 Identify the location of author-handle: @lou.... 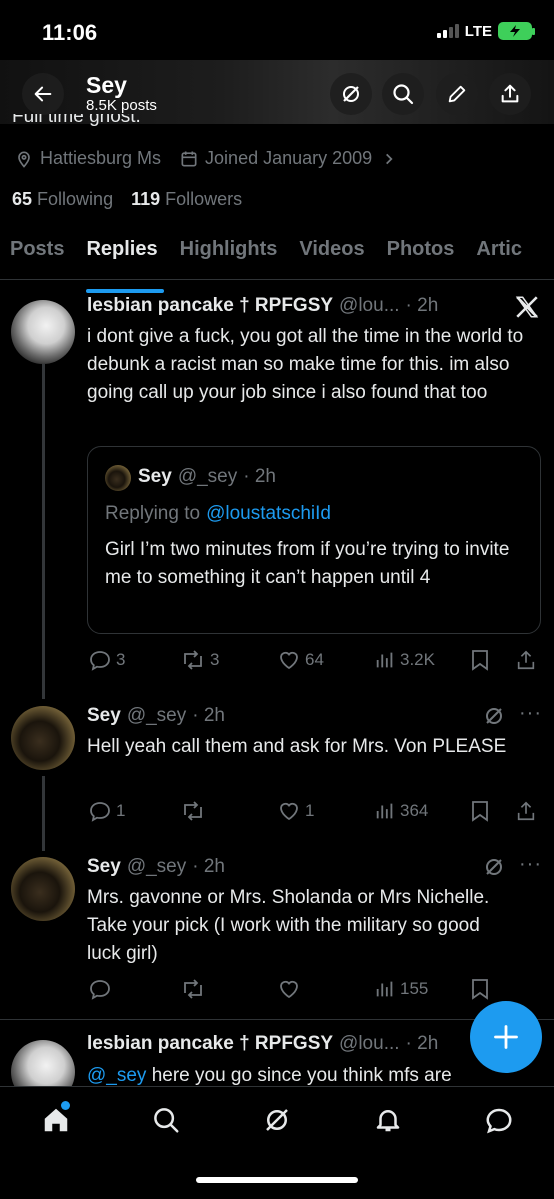
(369, 1043).